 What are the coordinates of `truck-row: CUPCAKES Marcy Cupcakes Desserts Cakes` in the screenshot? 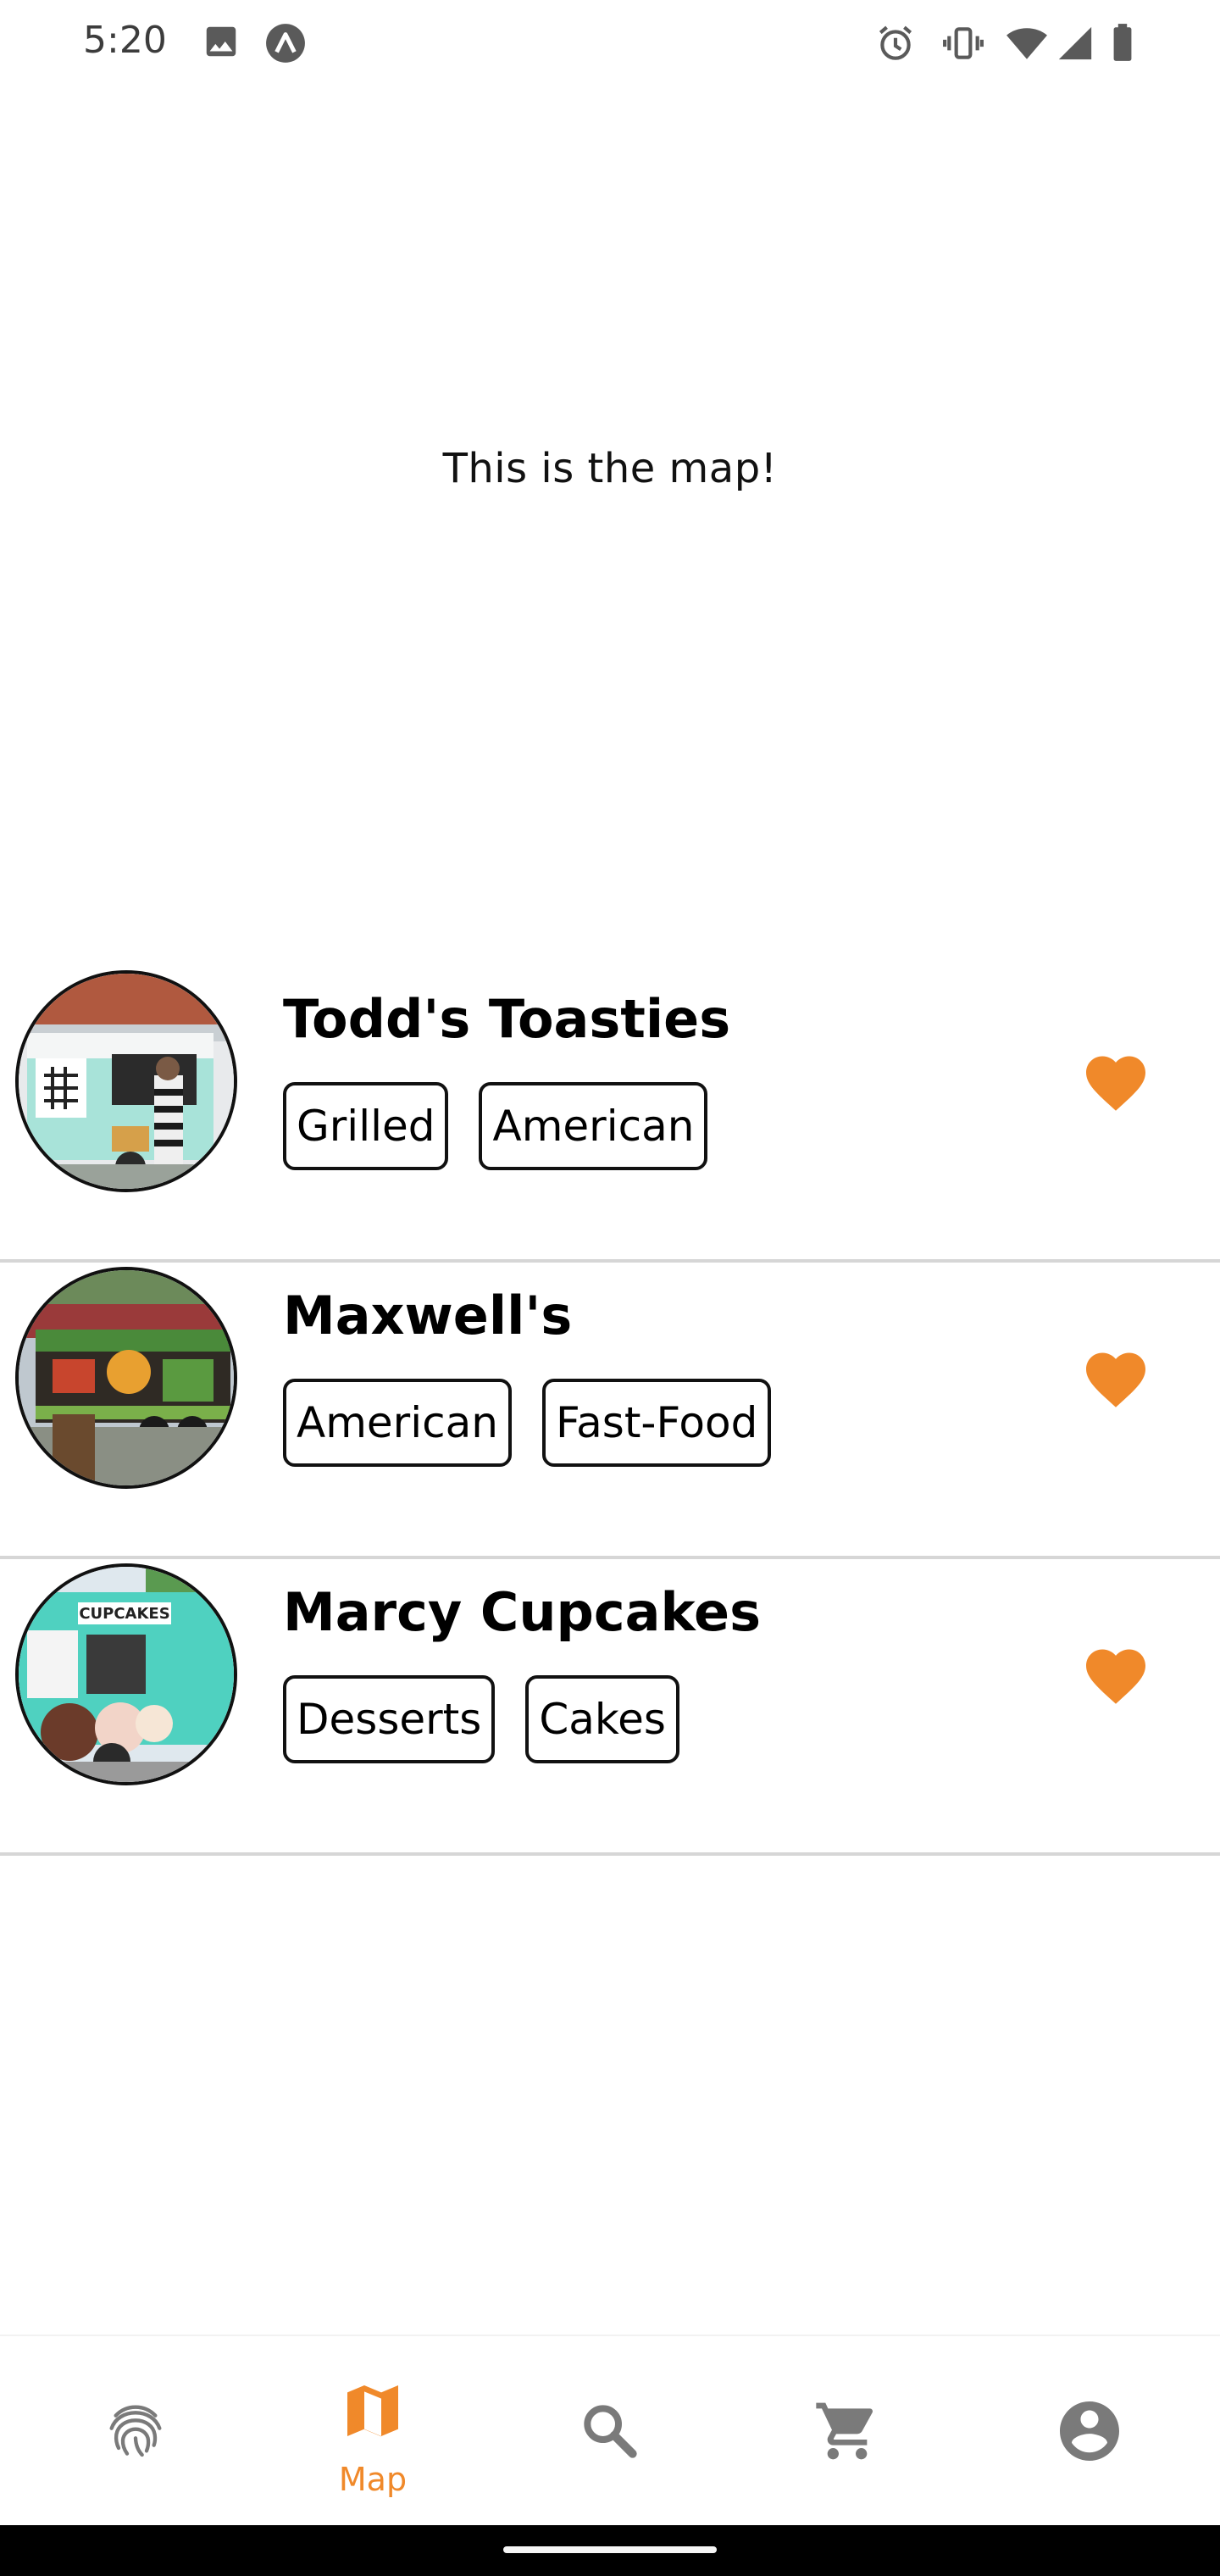 It's located at (610, 1707).